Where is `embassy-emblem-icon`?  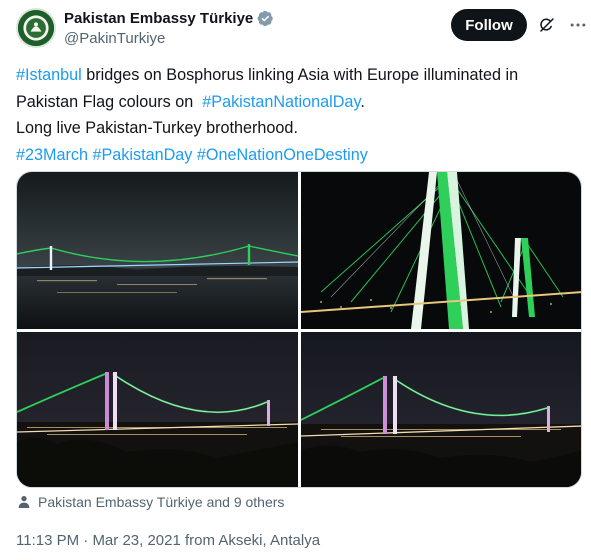
embassy-emblem-icon is located at coordinates (36, 28).